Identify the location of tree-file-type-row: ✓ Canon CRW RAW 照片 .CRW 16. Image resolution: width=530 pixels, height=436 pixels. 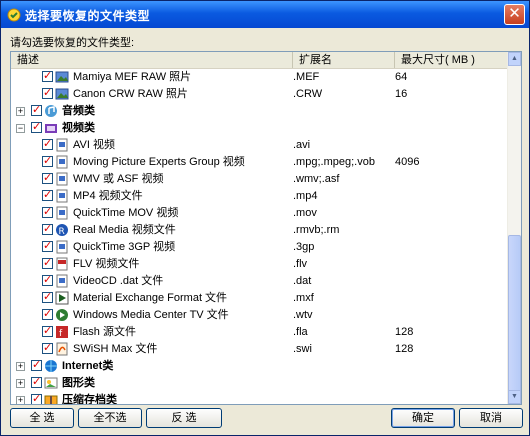
(259, 94).